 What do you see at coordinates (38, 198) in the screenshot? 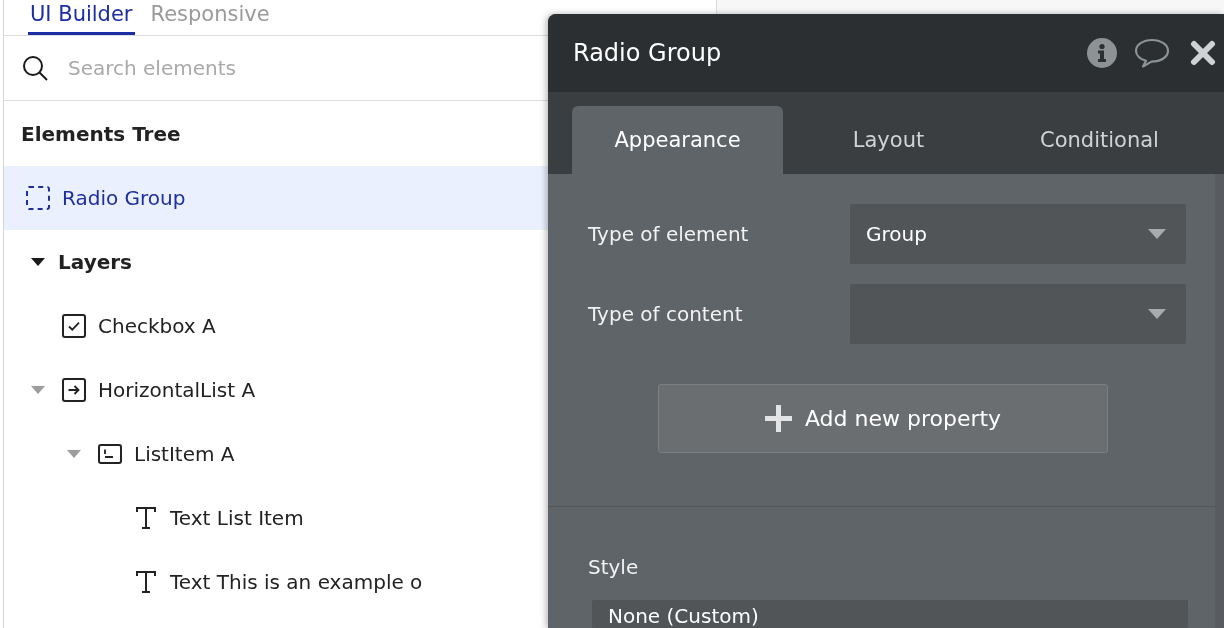
I see `dashed-square-icon` at bounding box center [38, 198].